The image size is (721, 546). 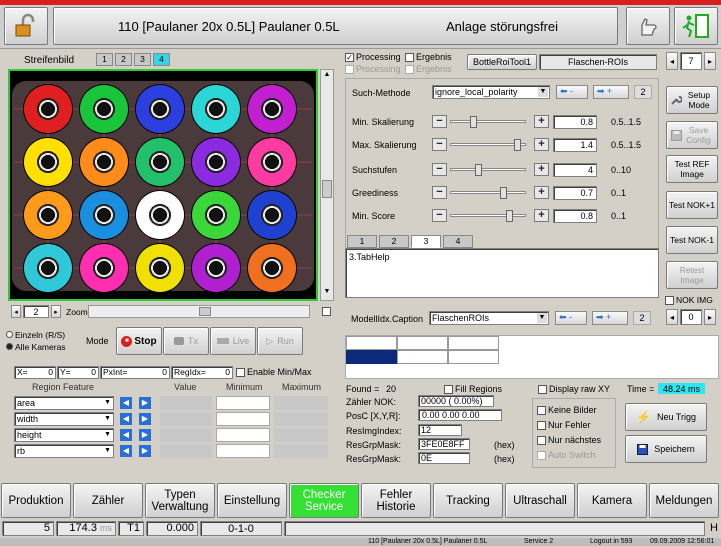 What do you see at coordinates (108, 500) in the screenshot?
I see `nav-zähler: Zähler` at bounding box center [108, 500].